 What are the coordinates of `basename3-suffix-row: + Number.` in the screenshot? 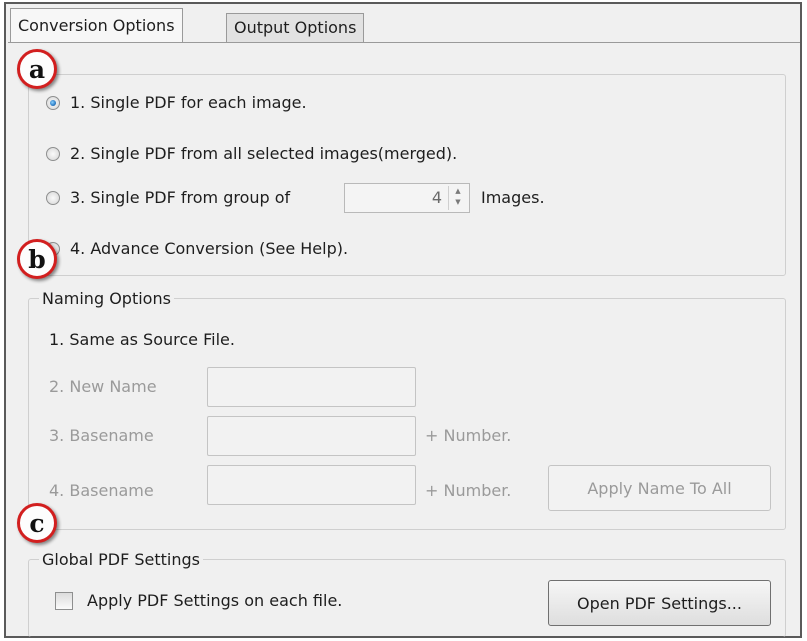 It's located at (468, 436).